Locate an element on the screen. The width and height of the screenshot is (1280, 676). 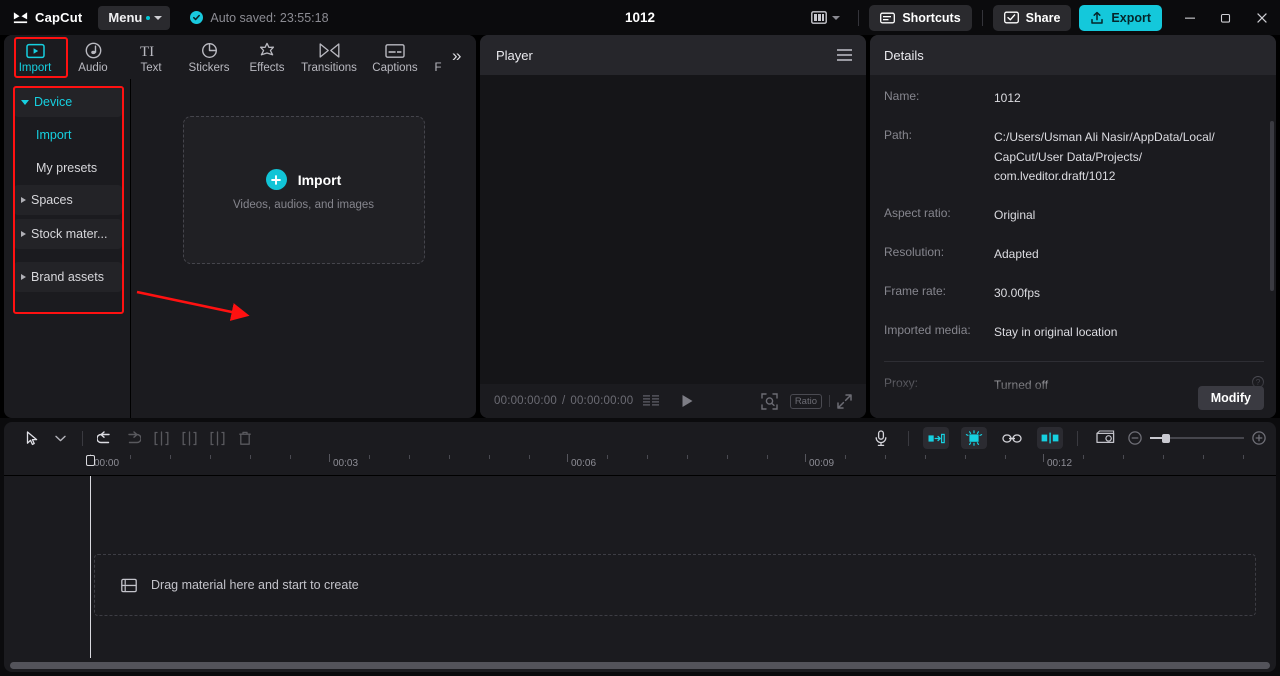
shortcuts-button: Shortcuts is located at coordinates (920, 17).